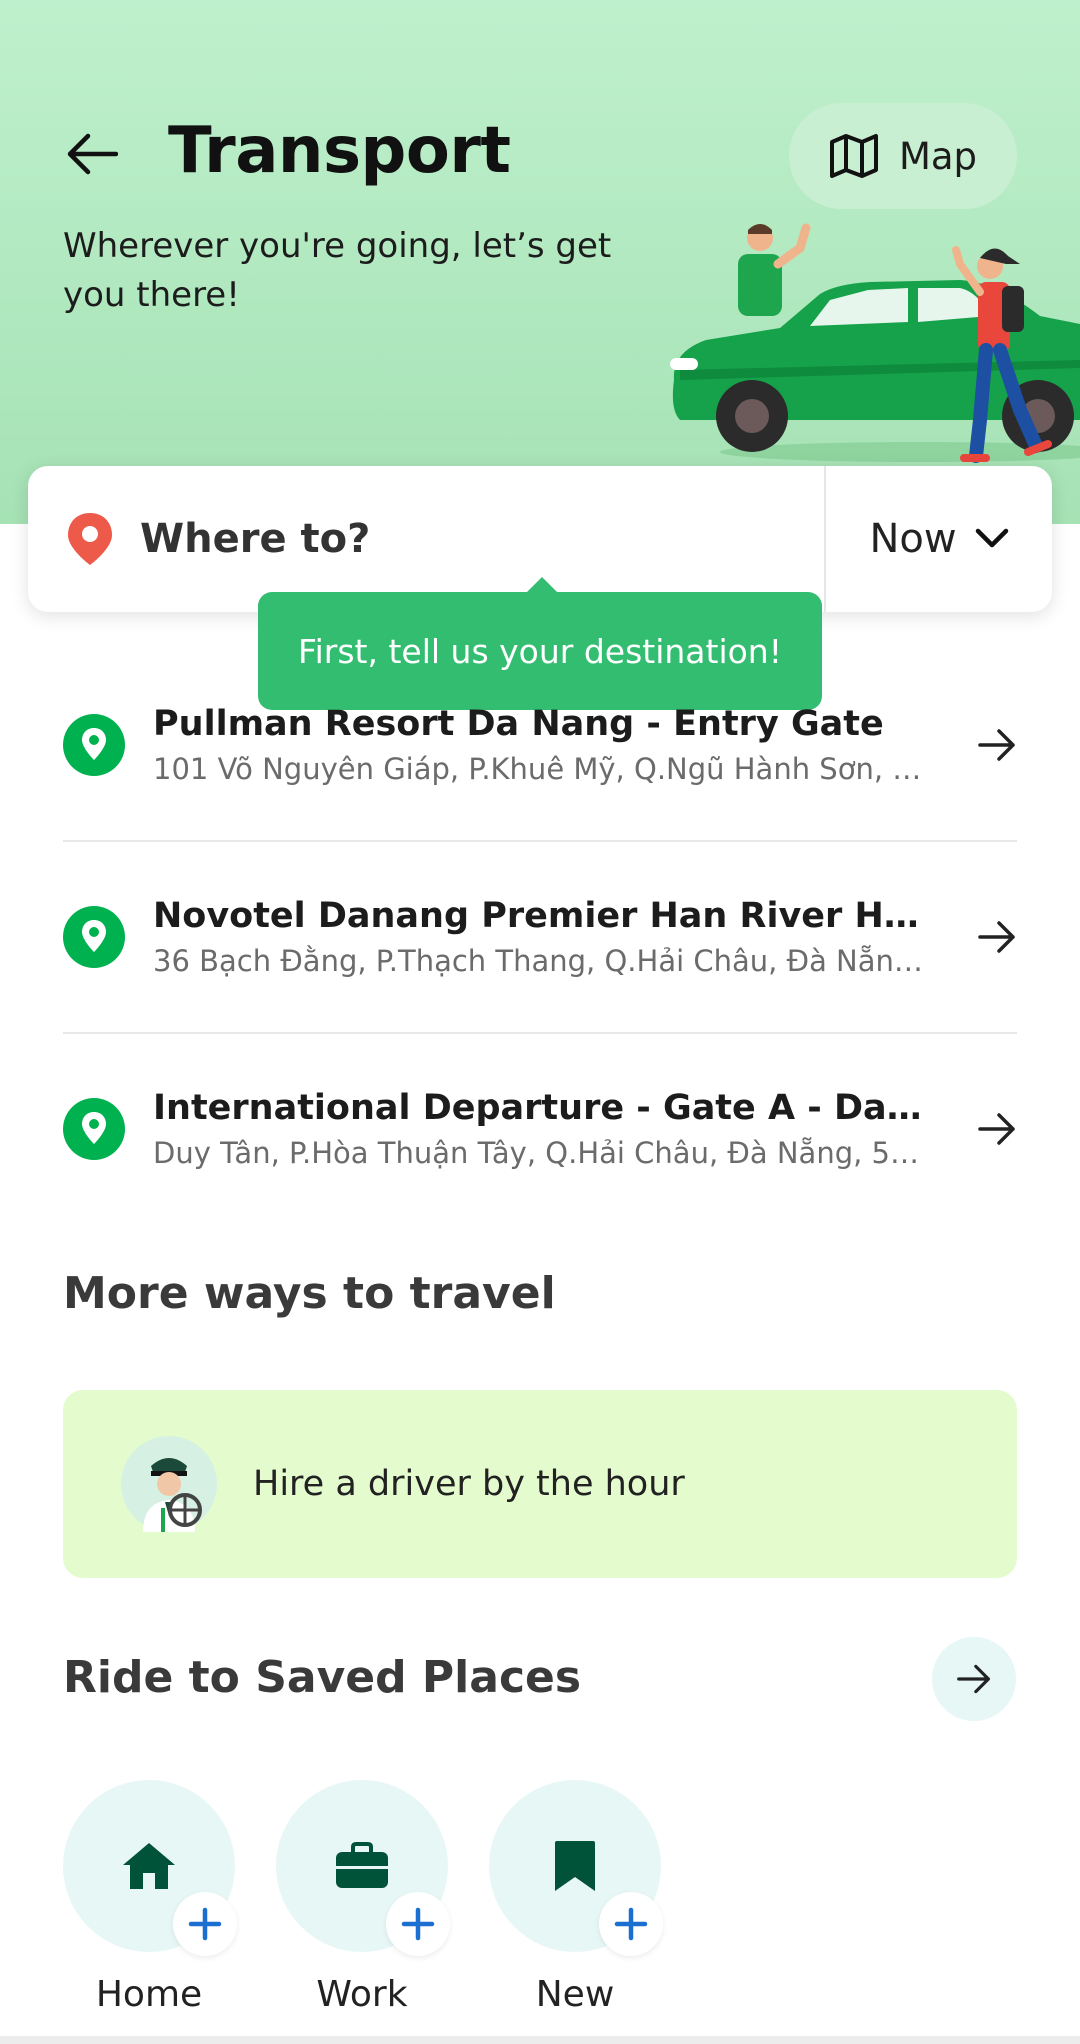  I want to click on place-title: Novotel Danang Premier Han River Hotel, so click(543, 916).